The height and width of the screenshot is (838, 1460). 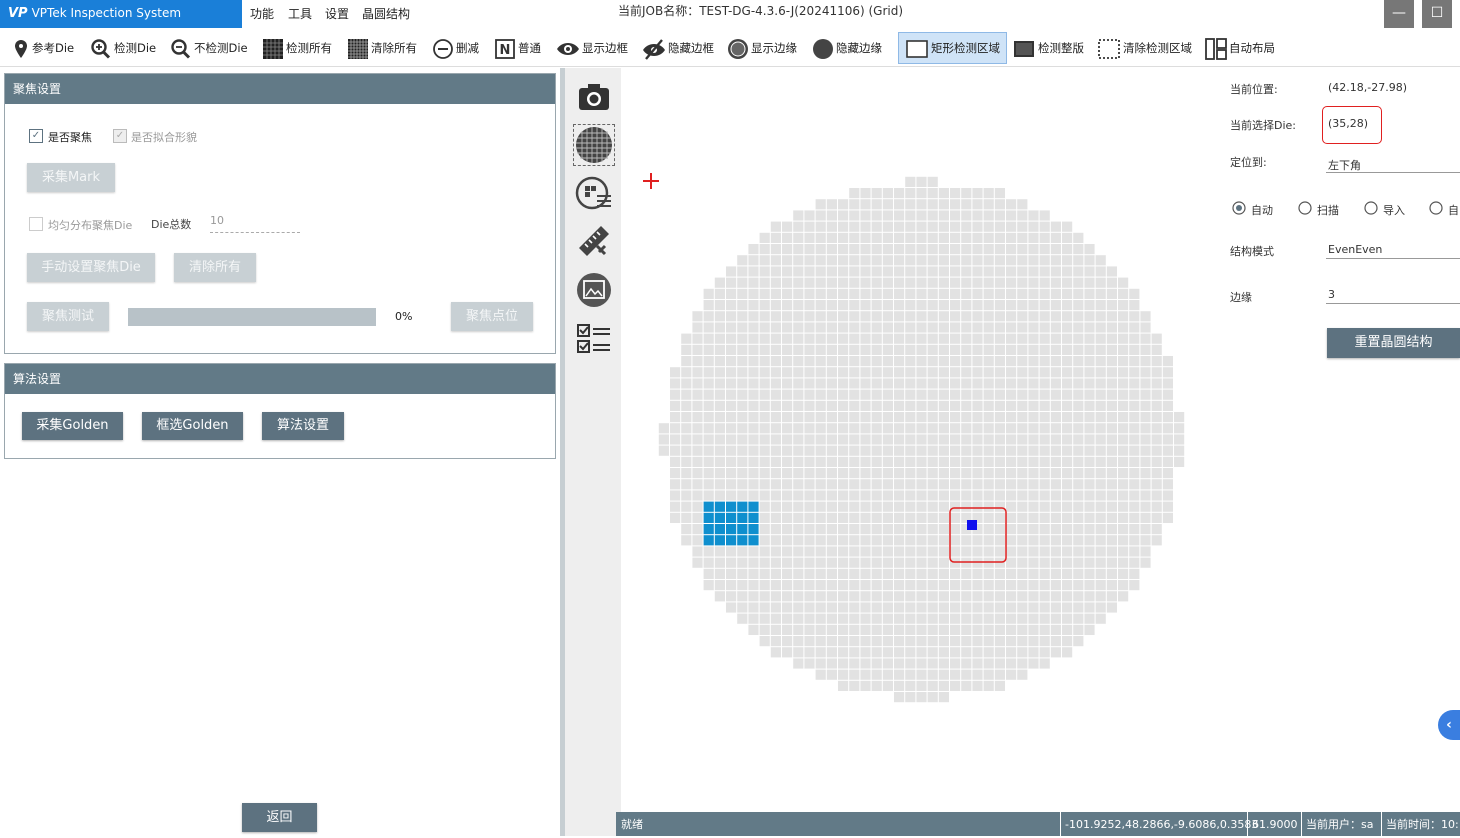 I want to click on tool-auto-layout: 自动布局, so click(x=1240, y=48).